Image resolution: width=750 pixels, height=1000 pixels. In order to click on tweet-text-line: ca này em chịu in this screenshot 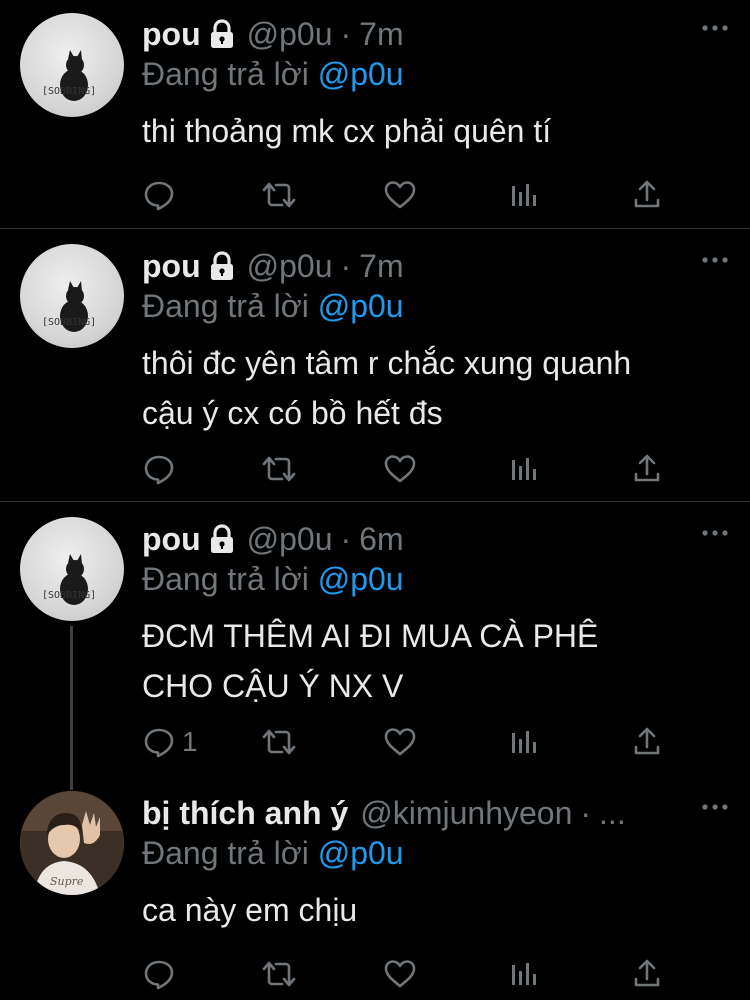, I will do `click(250, 910)`.